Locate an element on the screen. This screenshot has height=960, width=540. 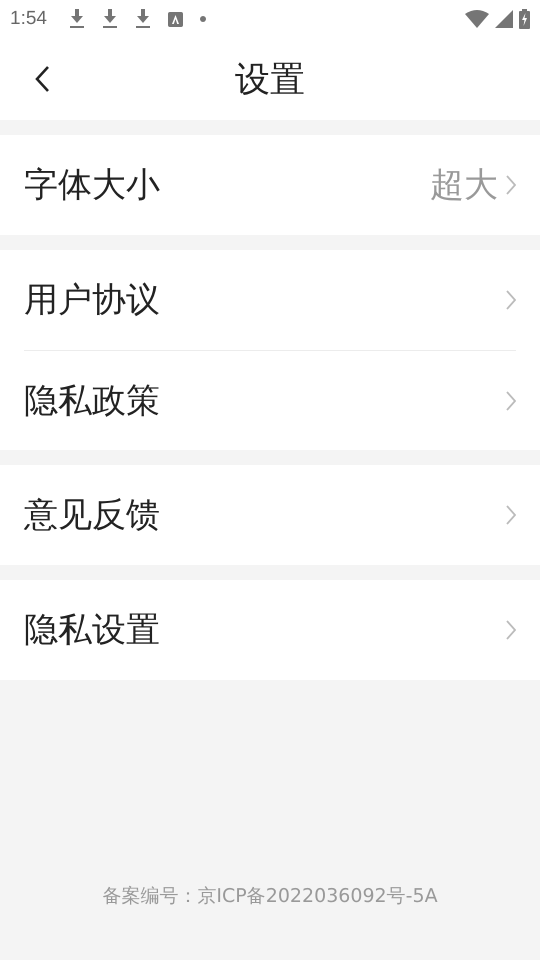
row-value: 超大 is located at coordinates (464, 185).